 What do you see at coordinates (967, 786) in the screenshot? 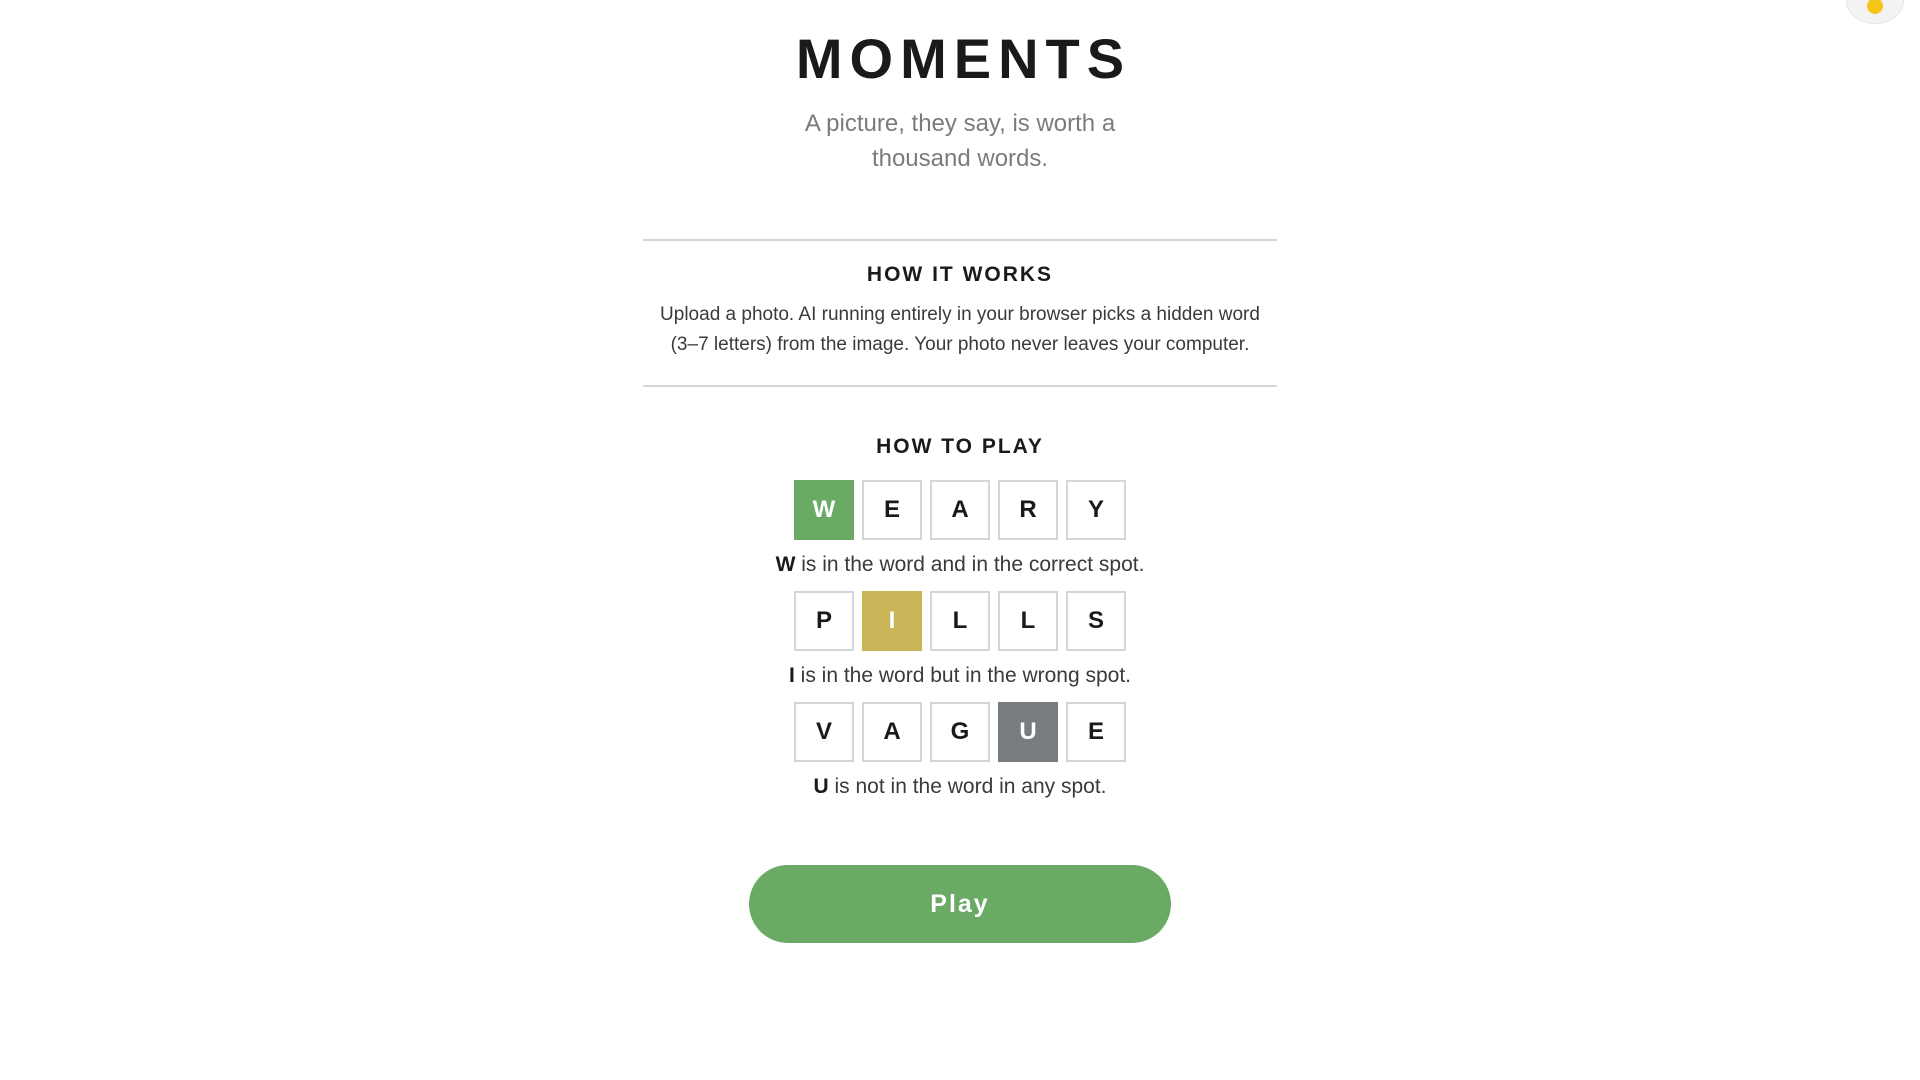
I see `example-description-text: is not in the word in any spot.` at bounding box center [967, 786].